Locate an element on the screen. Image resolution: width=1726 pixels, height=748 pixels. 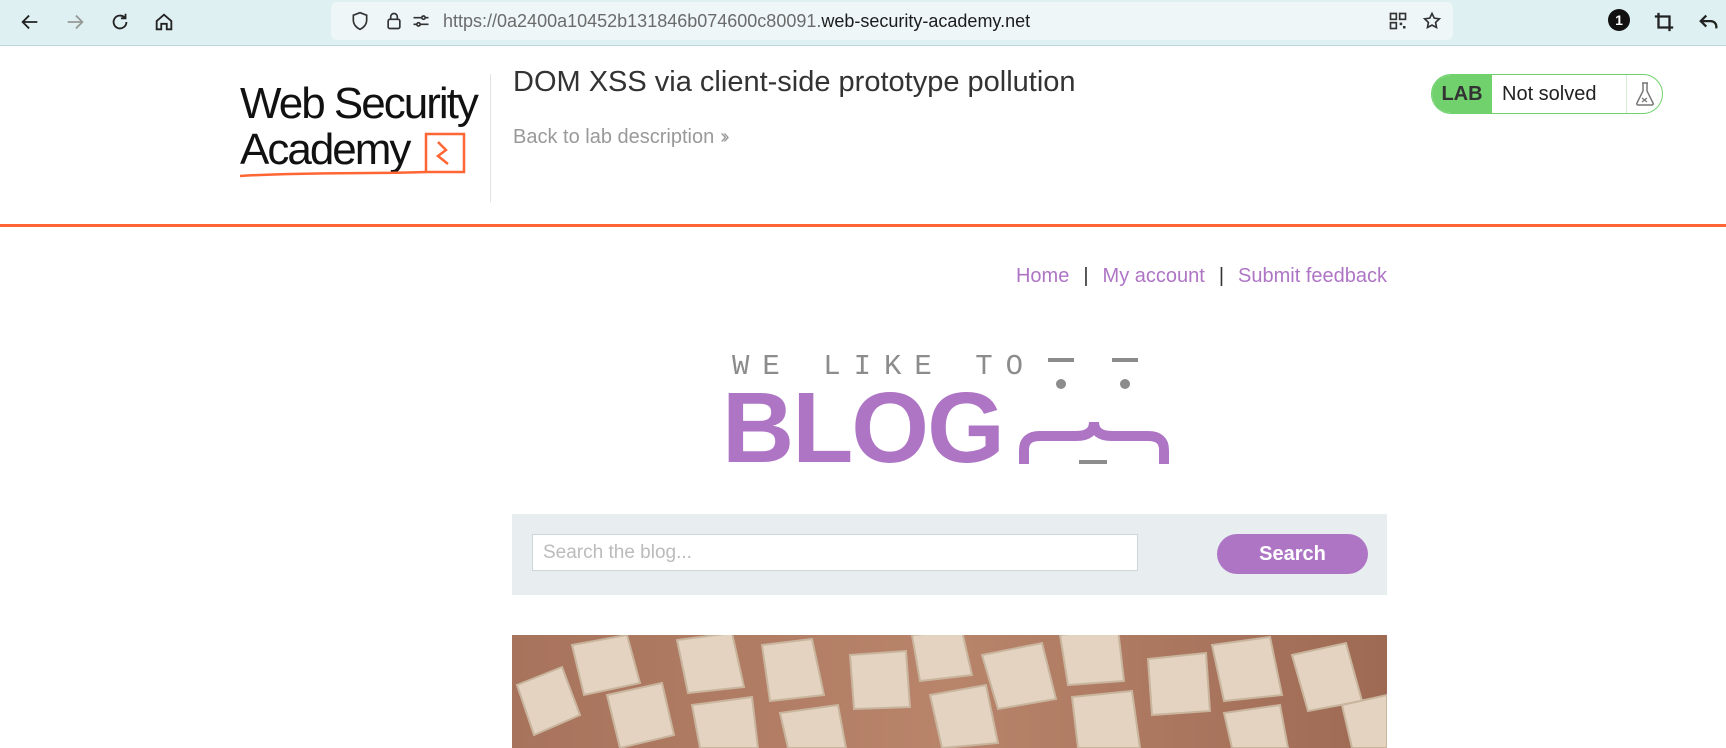
lab-status-text: Not solved is located at coordinates (1559, 94).